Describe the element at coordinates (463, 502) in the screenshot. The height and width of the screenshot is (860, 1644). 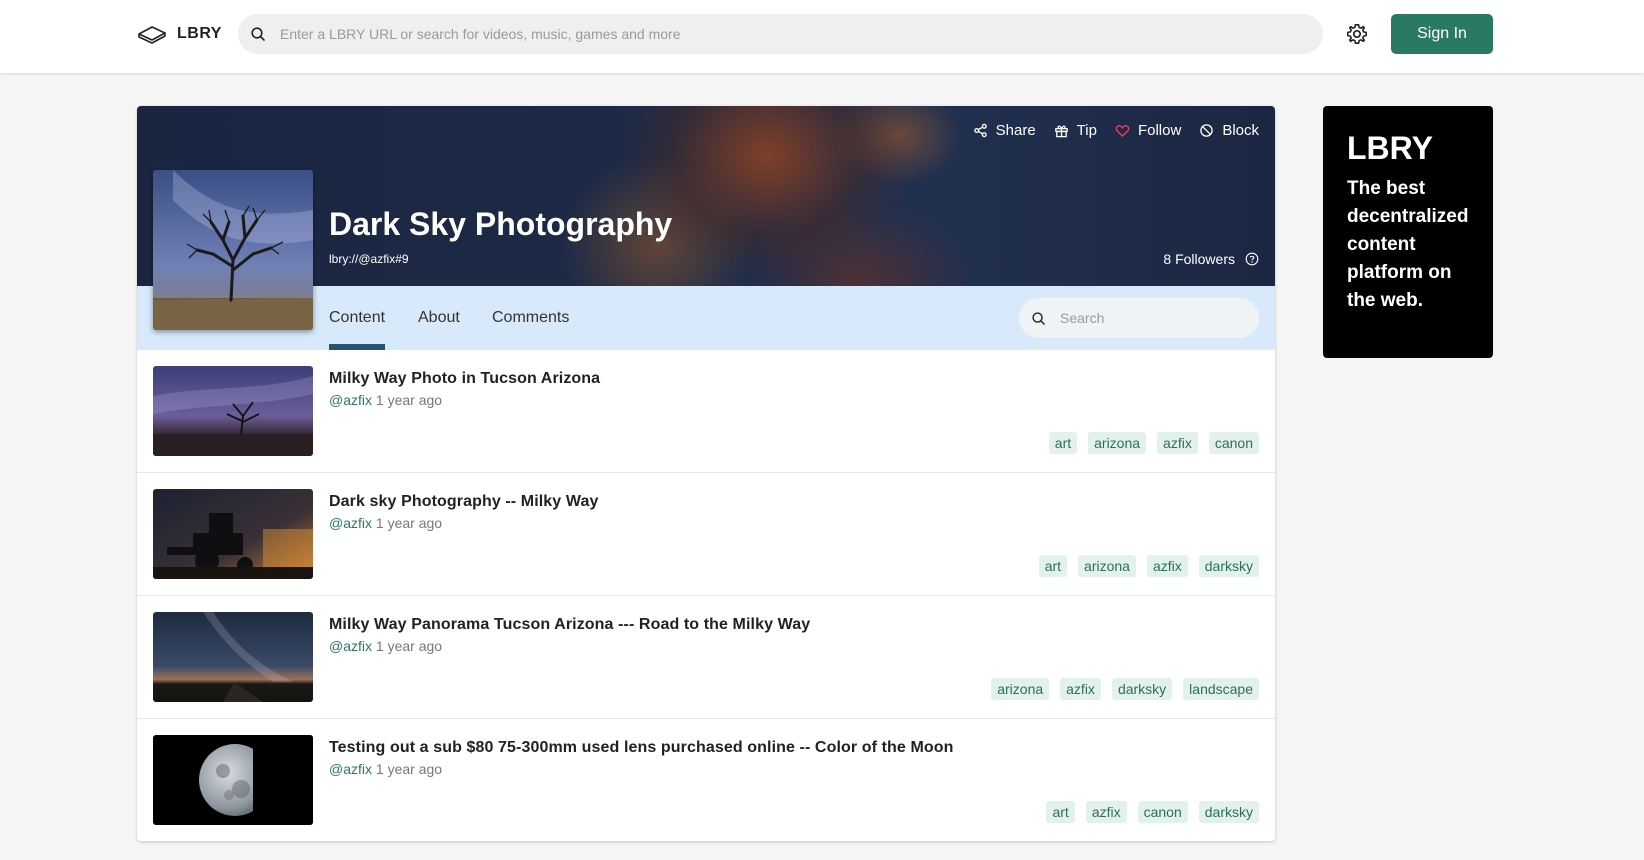
I see `item-title: Dark sky Photography -- Milky Way` at that location.